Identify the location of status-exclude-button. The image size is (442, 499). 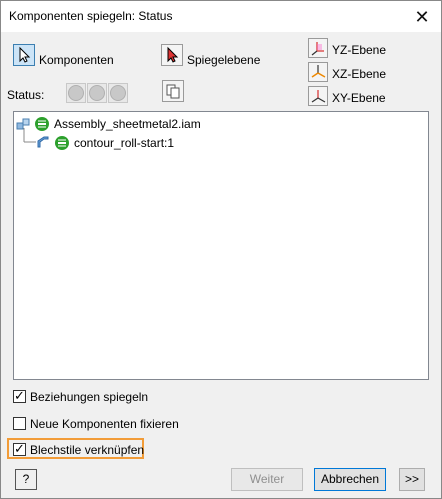
(118, 93).